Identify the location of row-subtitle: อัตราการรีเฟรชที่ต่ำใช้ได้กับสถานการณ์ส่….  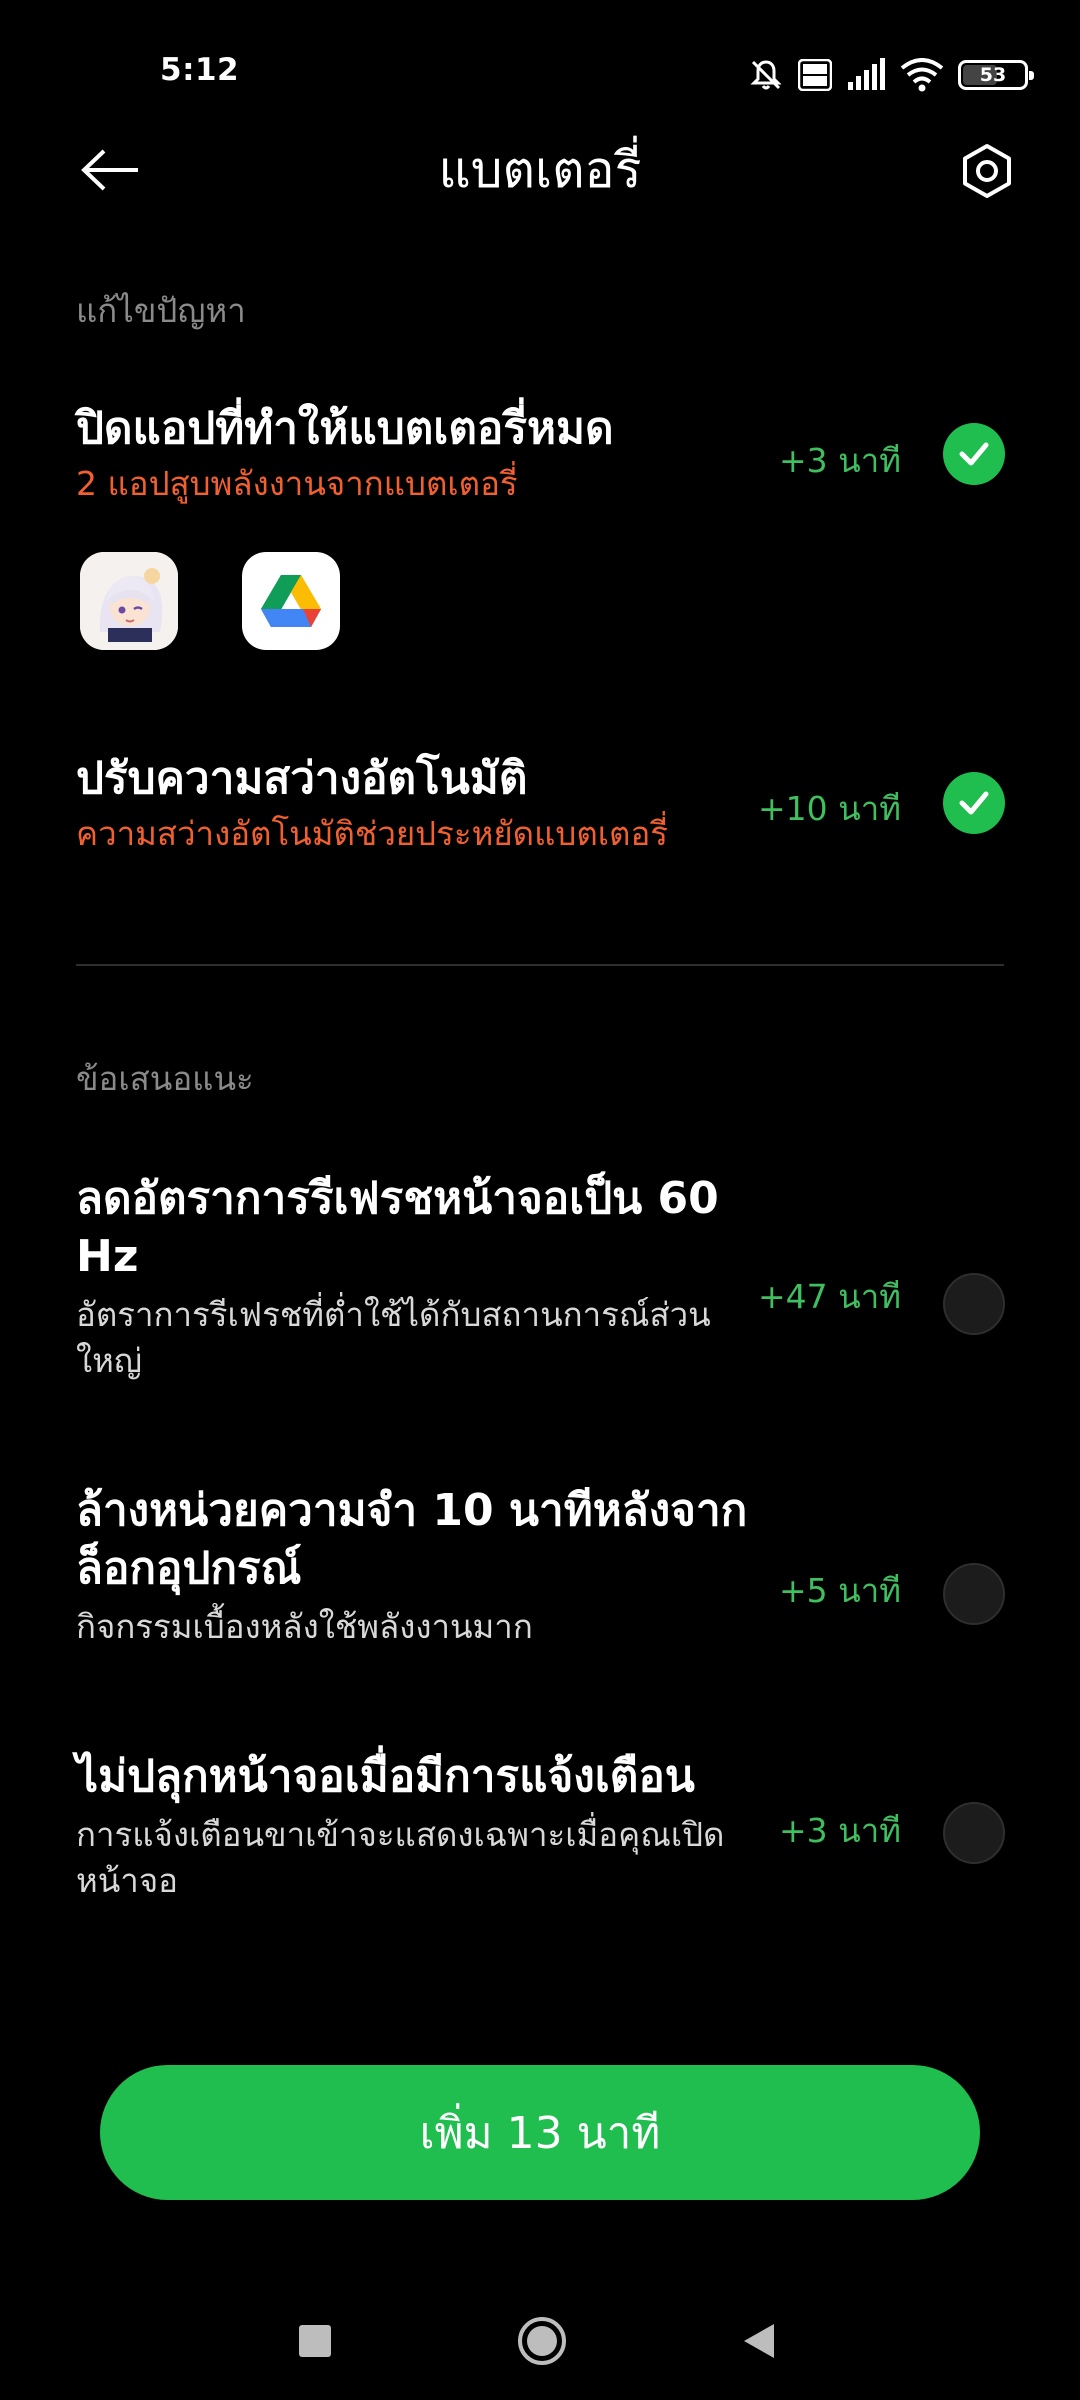
(393, 1337).